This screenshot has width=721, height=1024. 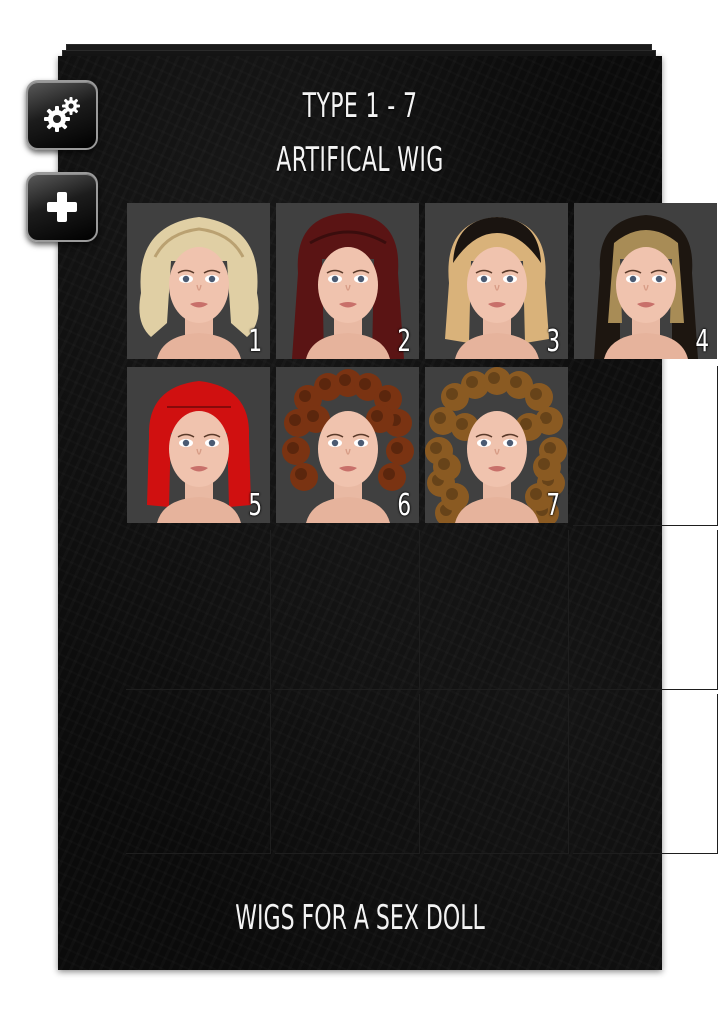 I want to click on wig-thumbnail: 6, so click(x=347, y=445).